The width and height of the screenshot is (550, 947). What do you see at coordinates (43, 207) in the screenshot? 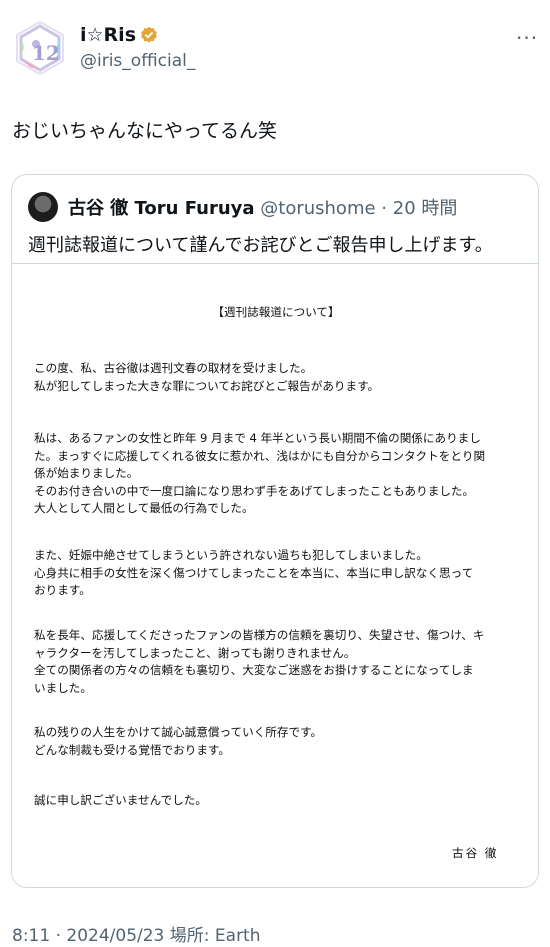
I see `quote-author-avatar` at bounding box center [43, 207].